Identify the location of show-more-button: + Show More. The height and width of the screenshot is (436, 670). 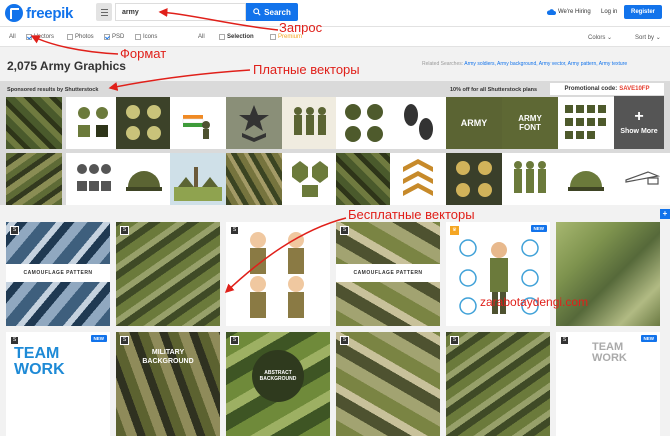
(639, 122).